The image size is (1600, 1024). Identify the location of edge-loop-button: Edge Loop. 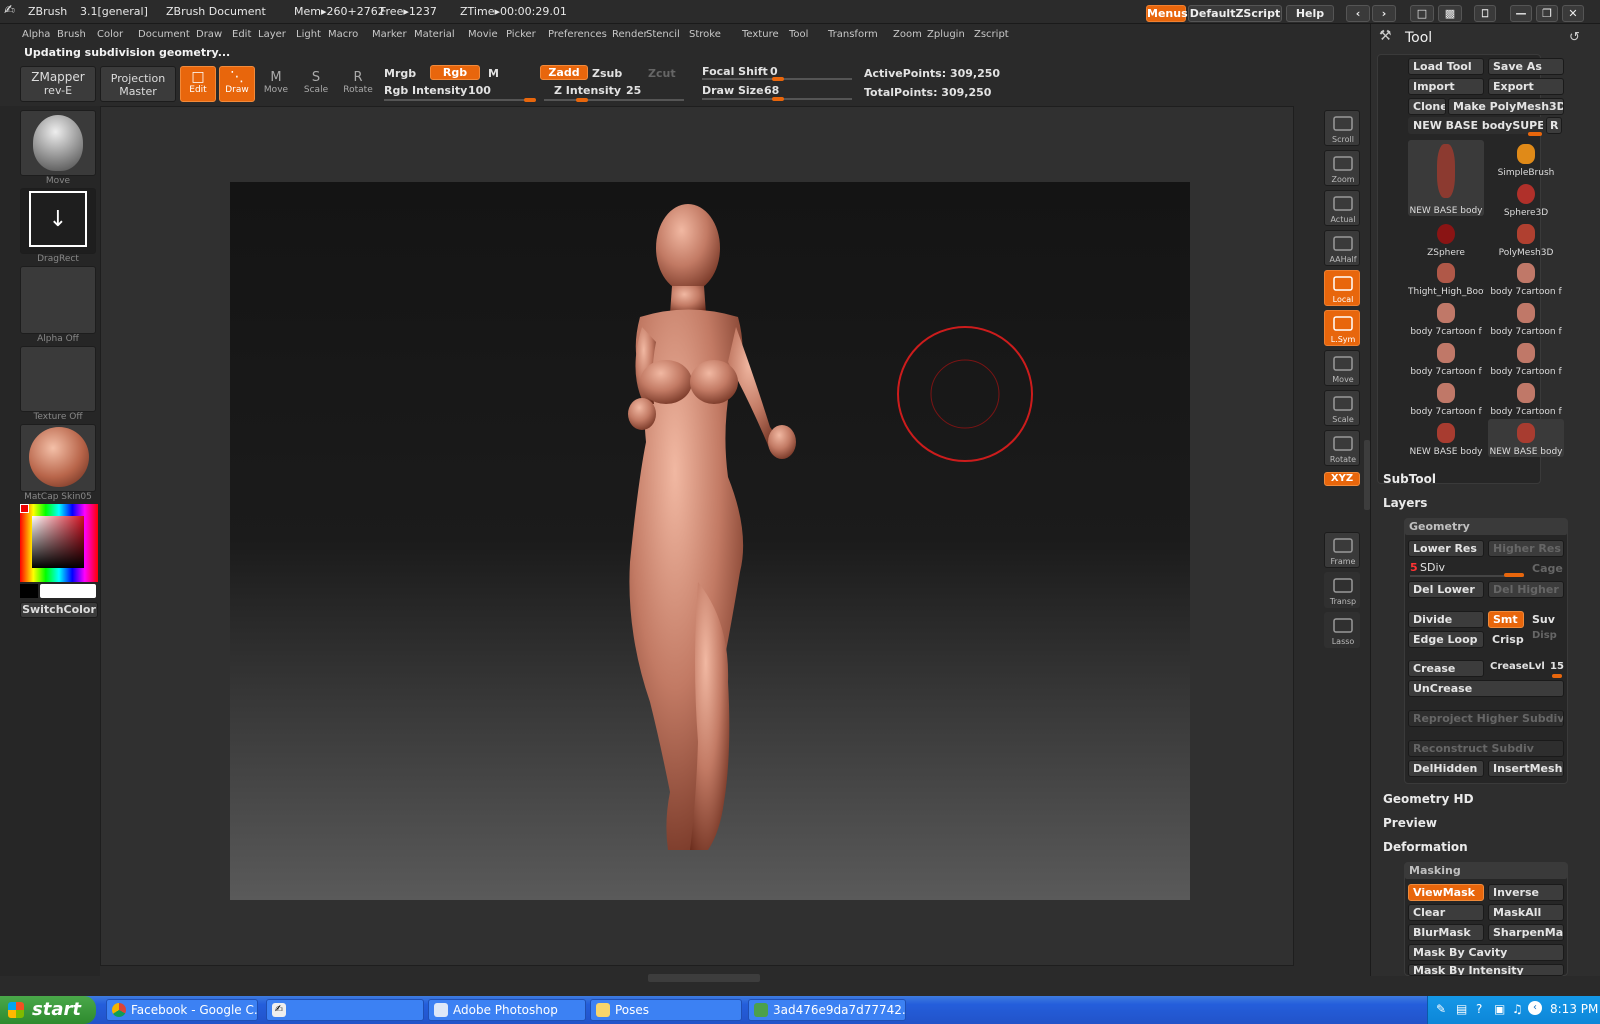
(1446, 639).